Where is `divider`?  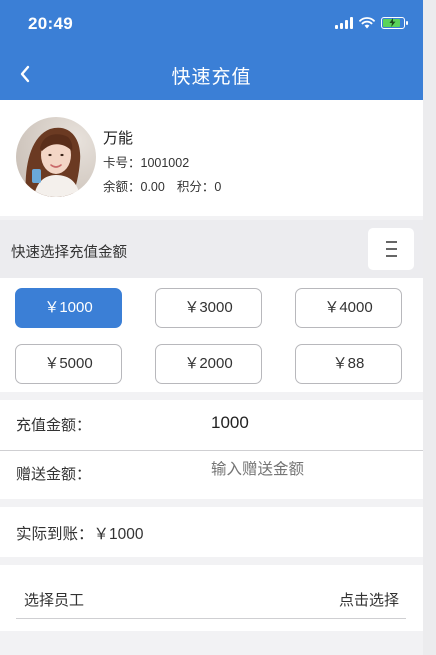 divider is located at coordinates (211, 450).